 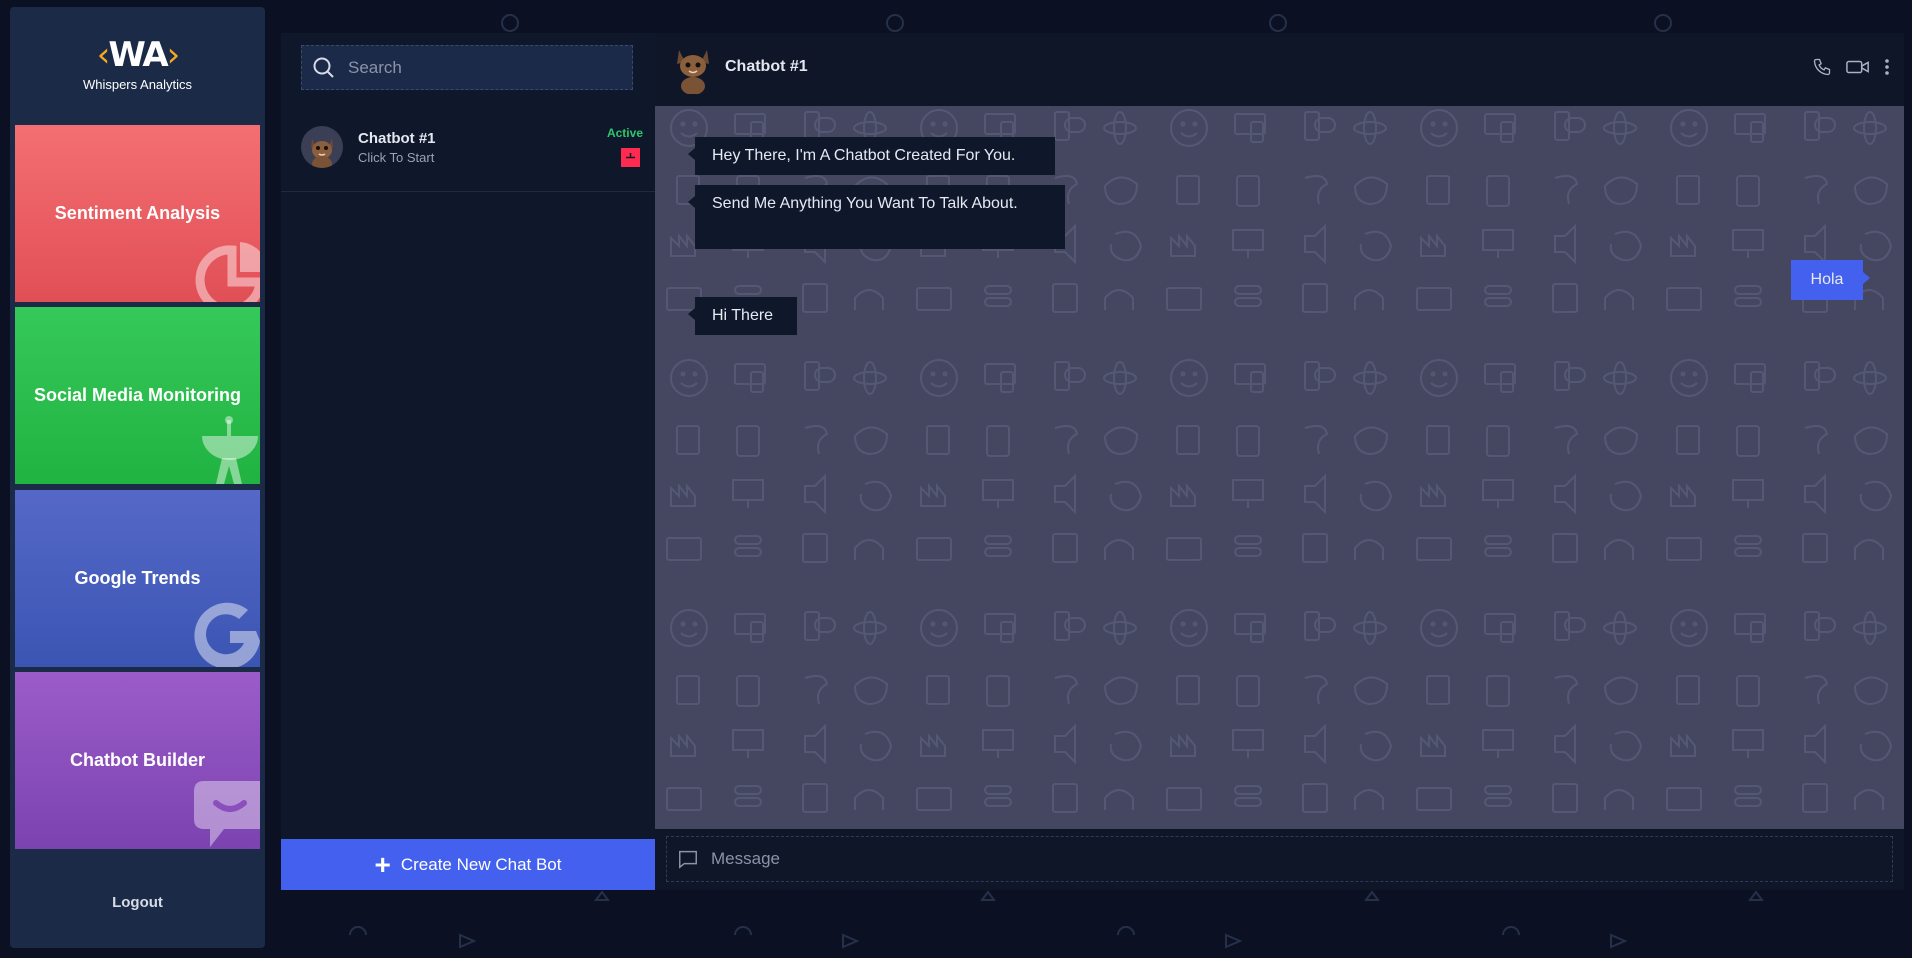 What do you see at coordinates (630, 157) in the screenshot?
I see `delete-badge-icon` at bounding box center [630, 157].